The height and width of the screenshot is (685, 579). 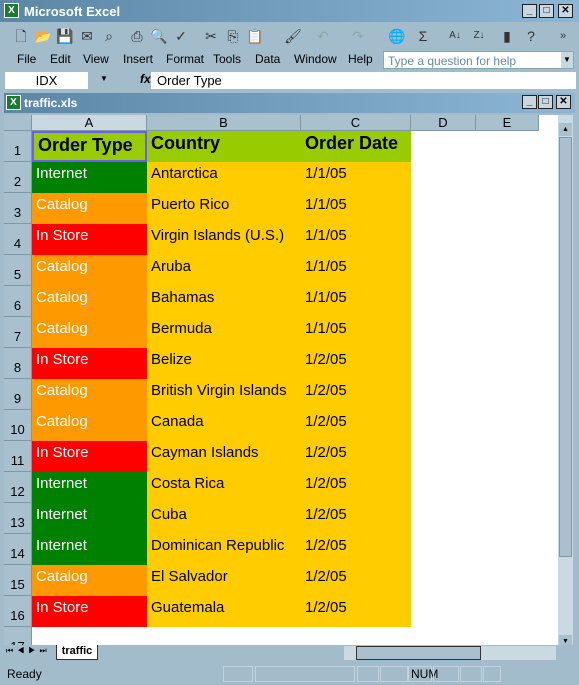 What do you see at coordinates (109, 36) in the screenshot?
I see `search-icon: ⌕` at bounding box center [109, 36].